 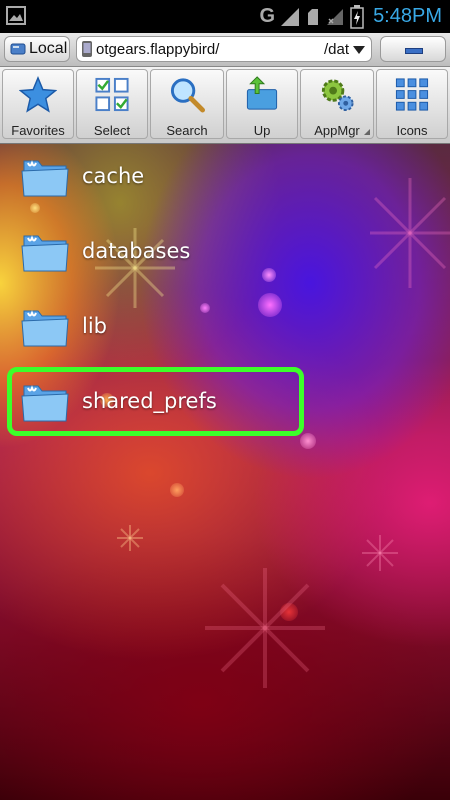 I want to click on highlight-box, so click(x=155, y=401).